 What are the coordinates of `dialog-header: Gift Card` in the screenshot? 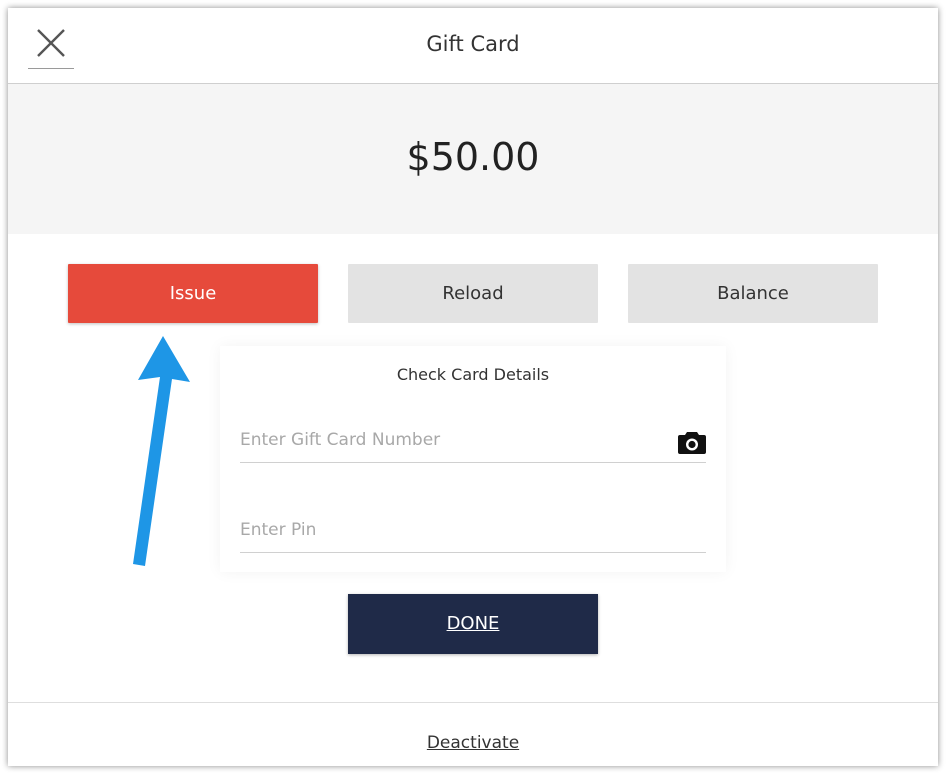 It's located at (473, 46).